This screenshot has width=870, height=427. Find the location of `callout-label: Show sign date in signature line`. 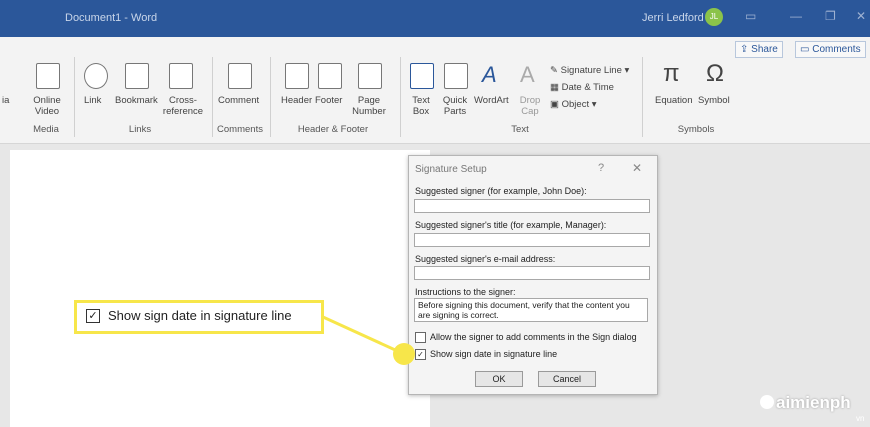

callout-label: Show sign date in signature line is located at coordinates (200, 315).